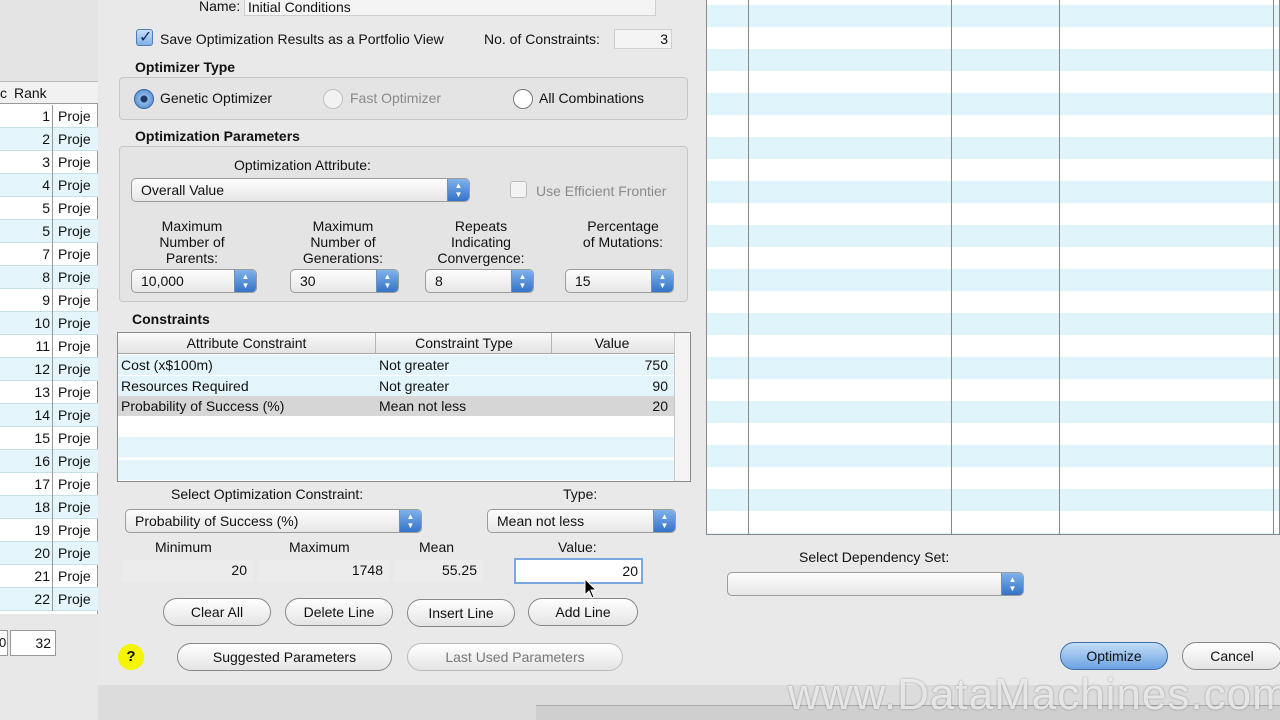 This screenshot has width=1280, height=720. Describe the element at coordinates (461, 613) in the screenshot. I see `insert-line-button: Insert Line` at that location.